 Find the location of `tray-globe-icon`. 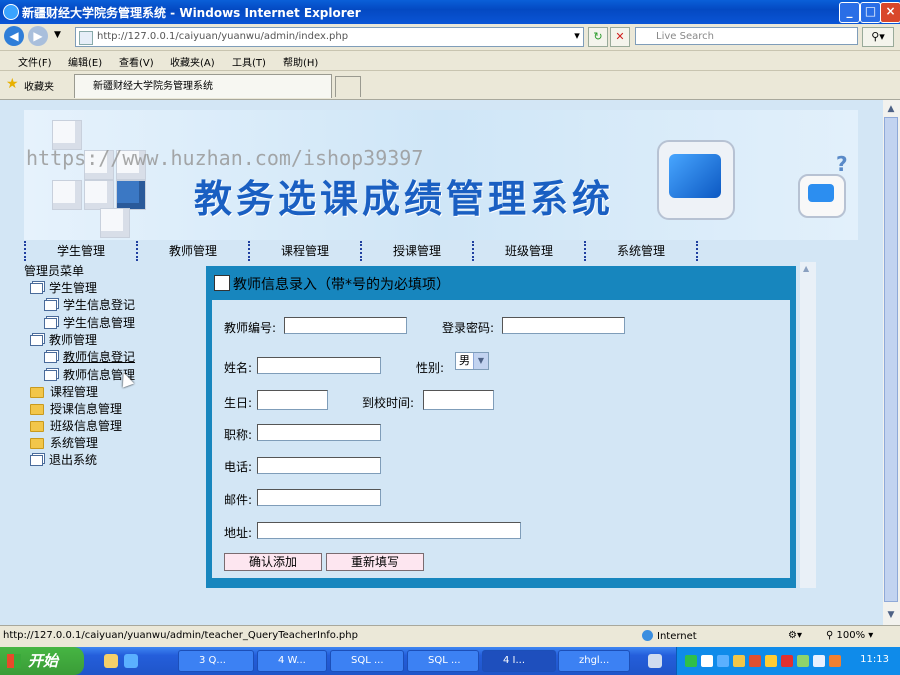

tray-globe-icon is located at coordinates (723, 661).